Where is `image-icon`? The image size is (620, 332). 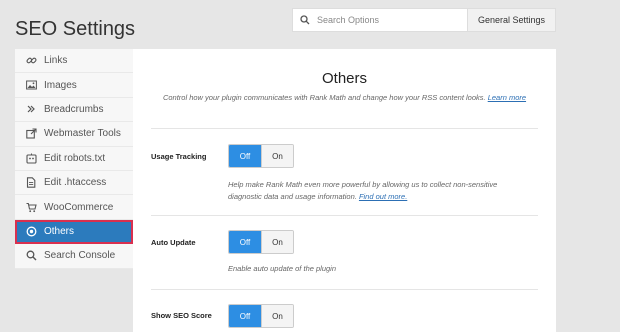 image-icon is located at coordinates (31, 85).